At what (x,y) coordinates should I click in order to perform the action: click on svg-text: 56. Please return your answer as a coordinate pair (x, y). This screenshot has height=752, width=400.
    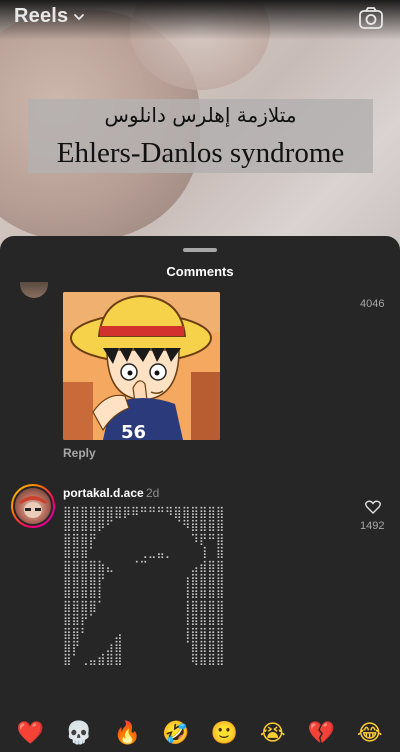
    Looking at the image, I should click on (133, 431).